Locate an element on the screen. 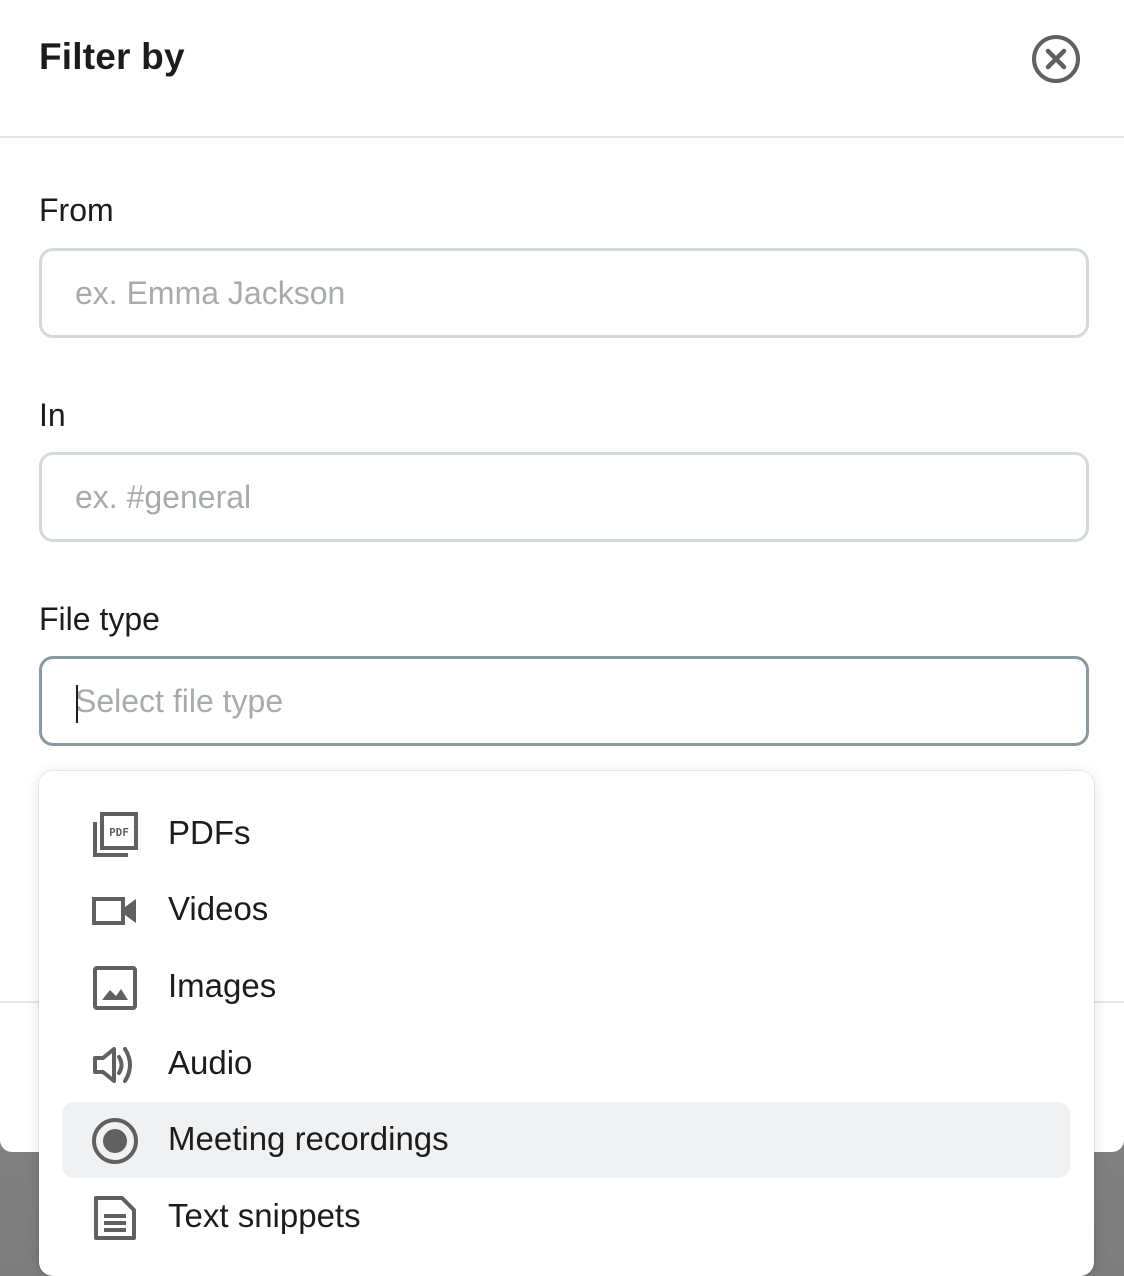 This screenshot has height=1276, width=1124. option-audio: Audio is located at coordinates (566, 1064).